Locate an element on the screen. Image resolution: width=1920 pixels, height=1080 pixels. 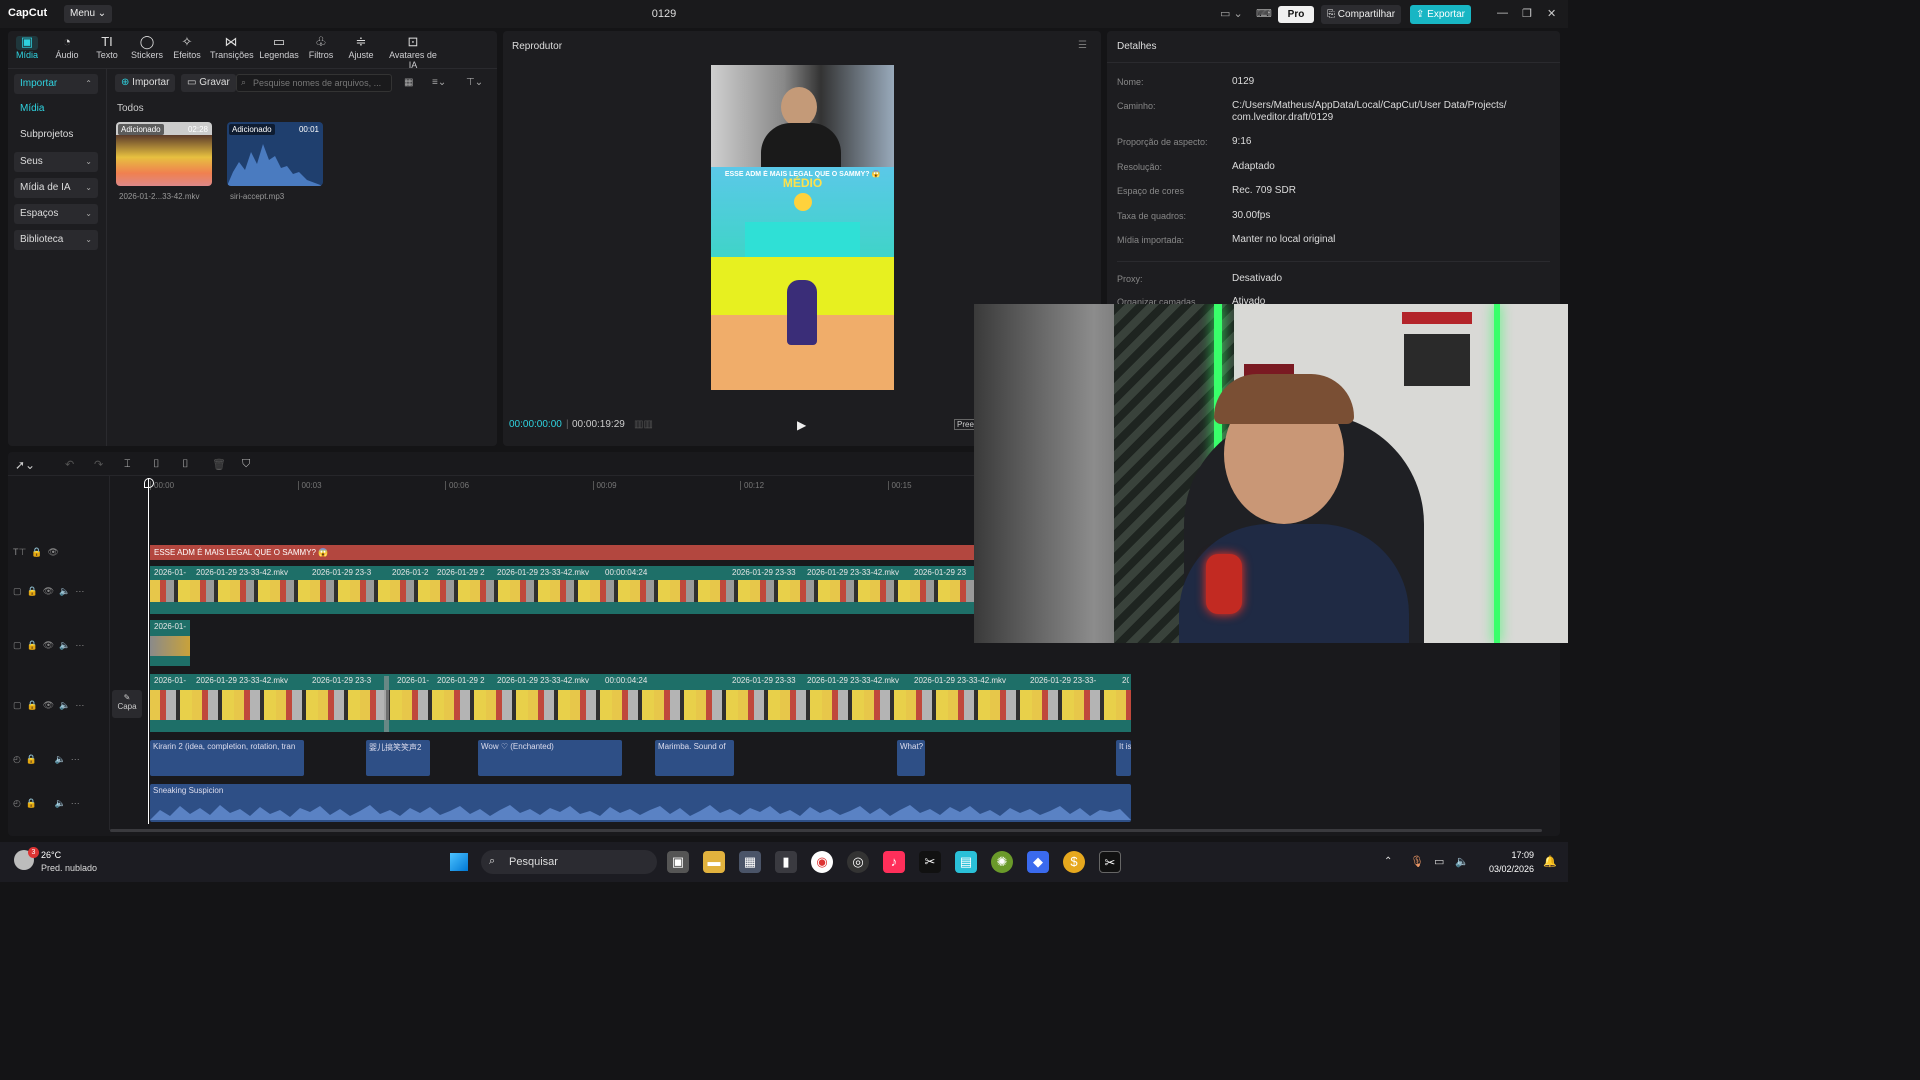
shortcut-icon: ⌨ is located at coordinates (1264, 13).